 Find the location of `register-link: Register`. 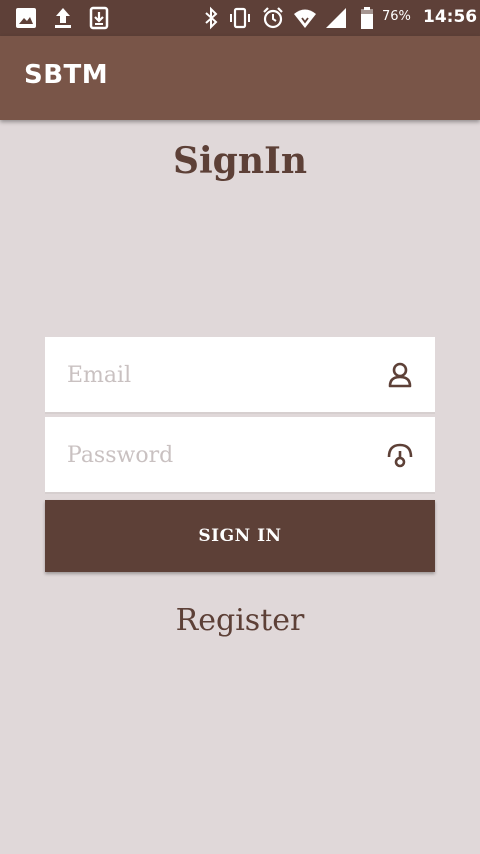

register-link: Register is located at coordinates (240, 620).